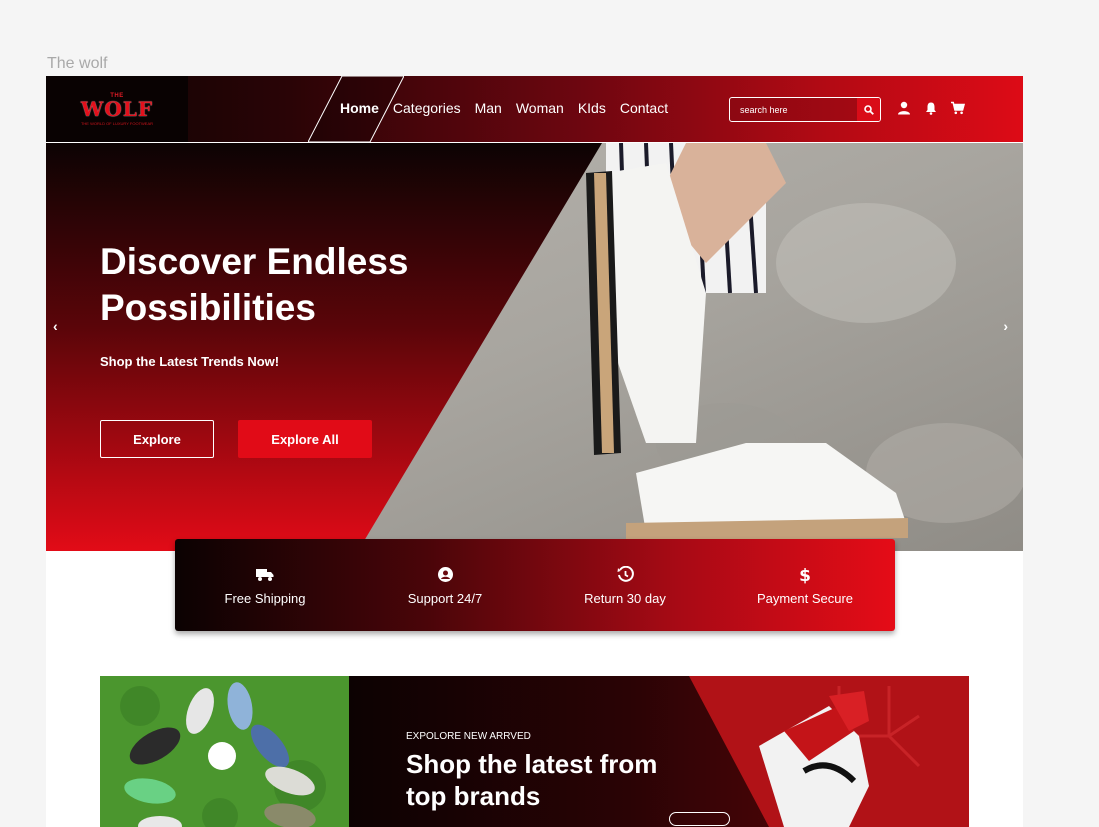  I want to click on nav-link-woman: Woman, so click(540, 108).